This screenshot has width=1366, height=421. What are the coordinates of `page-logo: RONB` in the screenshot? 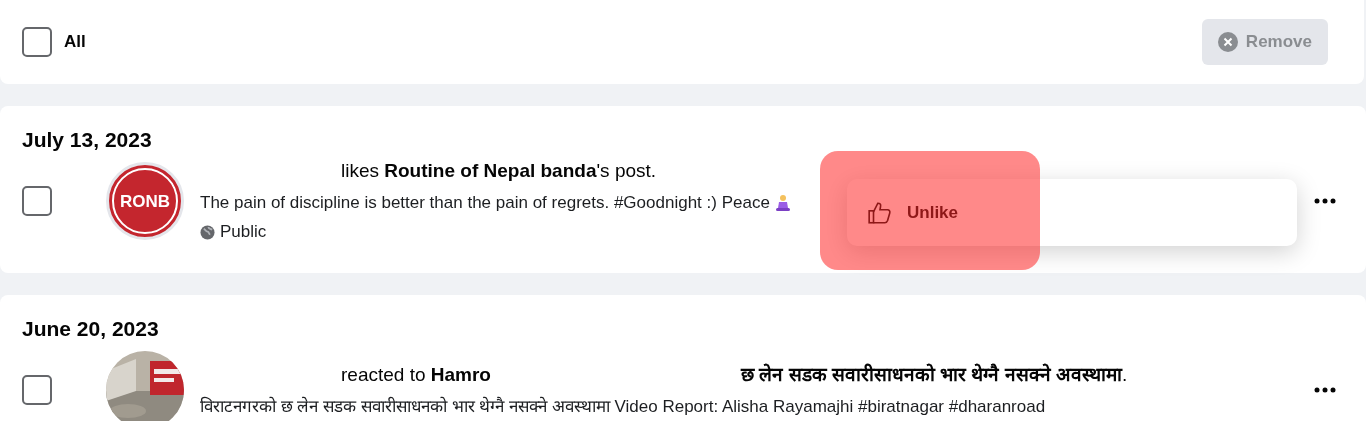 It's located at (145, 201).